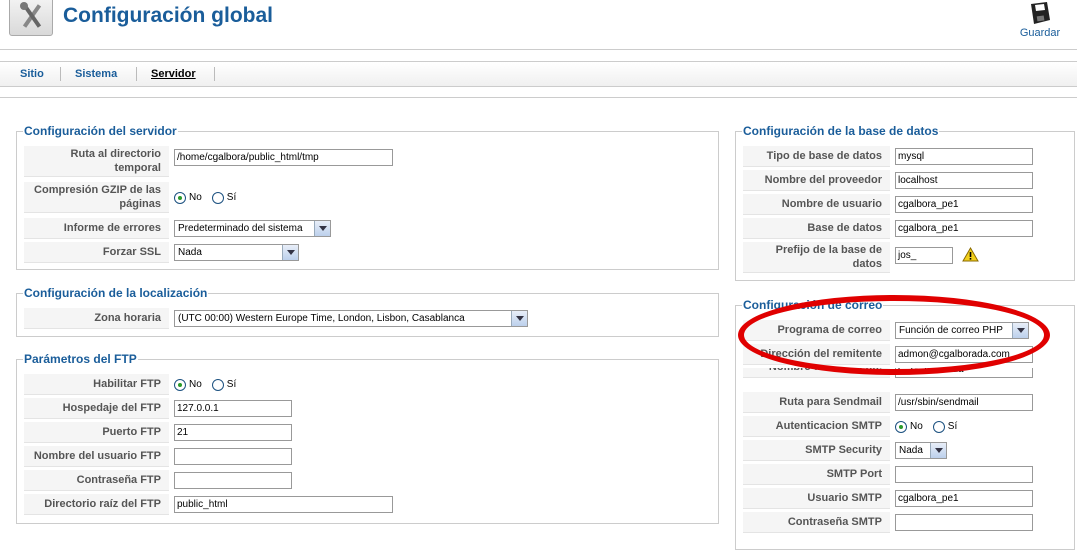  Describe the element at coordinates (1040, 13) in the screenshot. I see `floppy-disk-icon` at that location.